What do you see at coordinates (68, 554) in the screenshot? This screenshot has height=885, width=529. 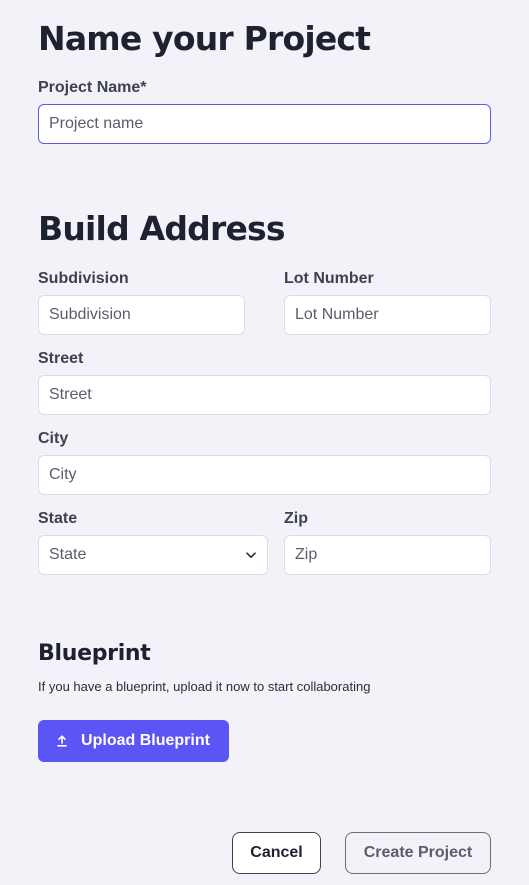 I see `state-selected-value: State` at bounding box center [68, 554].